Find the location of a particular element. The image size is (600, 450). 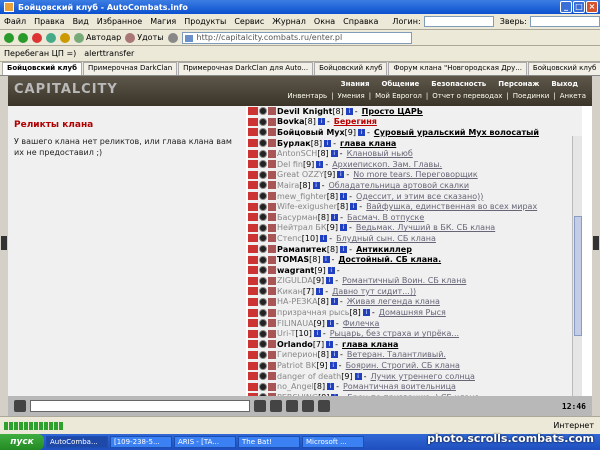

chat-menu-icon is located at coordinates (20, 406).